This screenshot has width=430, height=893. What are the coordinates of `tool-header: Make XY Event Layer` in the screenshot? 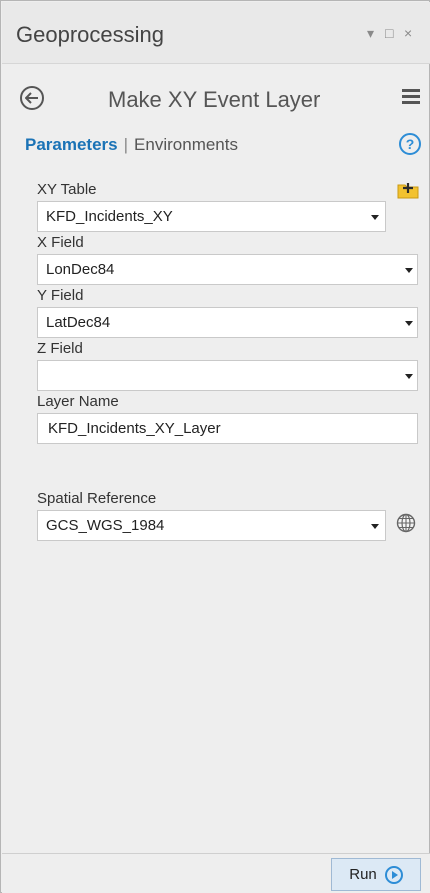 It's located at (216, 94).